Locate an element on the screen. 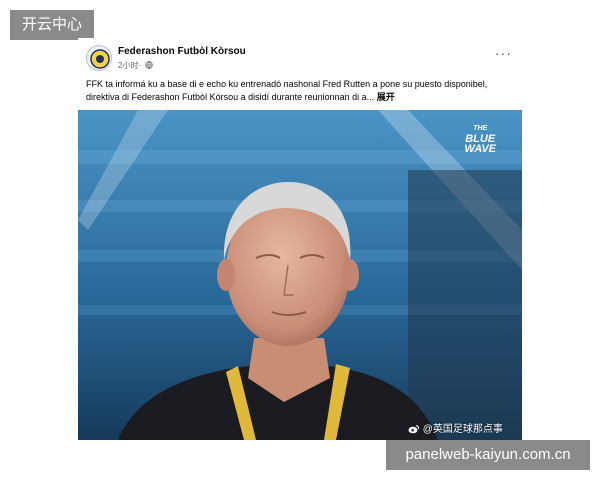  page-name-link: Federashon Futbòl Kòrsou is located at coordinates (182, 51).